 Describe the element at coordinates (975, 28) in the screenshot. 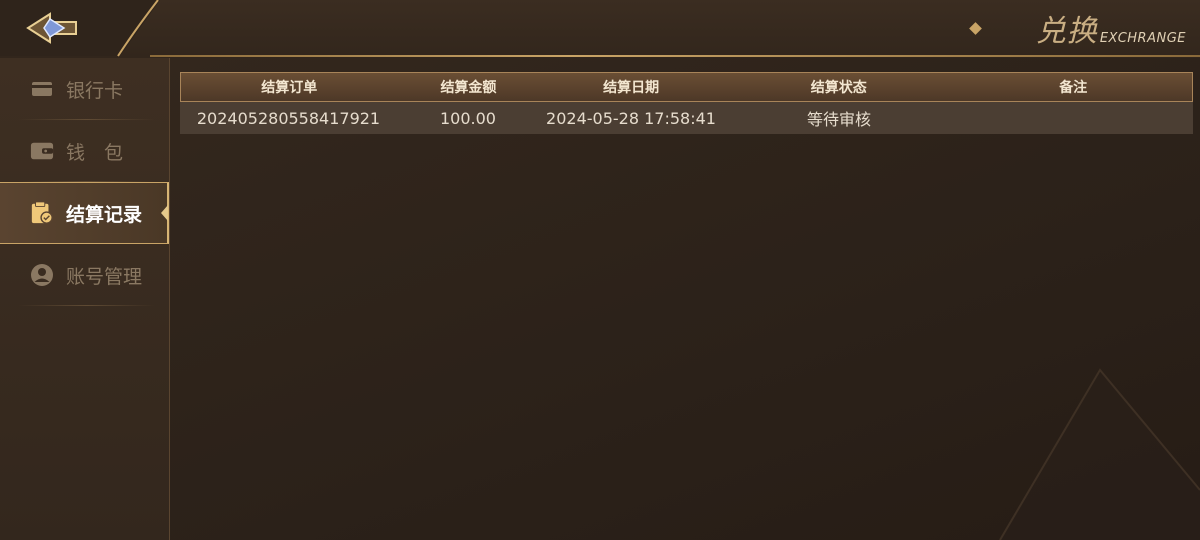

I see `title-diamond-icon` at that location.